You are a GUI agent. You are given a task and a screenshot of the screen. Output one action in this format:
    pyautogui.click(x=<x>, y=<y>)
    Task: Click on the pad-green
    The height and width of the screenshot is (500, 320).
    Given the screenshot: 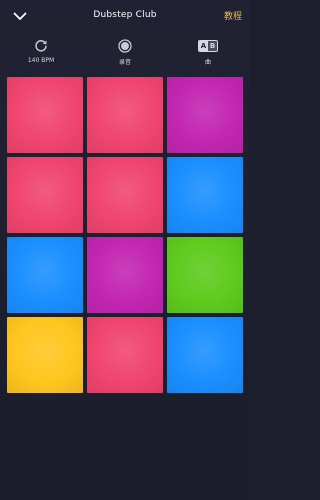 What is the action you would take?
    pyautogui.click(x=205, y=275)
    